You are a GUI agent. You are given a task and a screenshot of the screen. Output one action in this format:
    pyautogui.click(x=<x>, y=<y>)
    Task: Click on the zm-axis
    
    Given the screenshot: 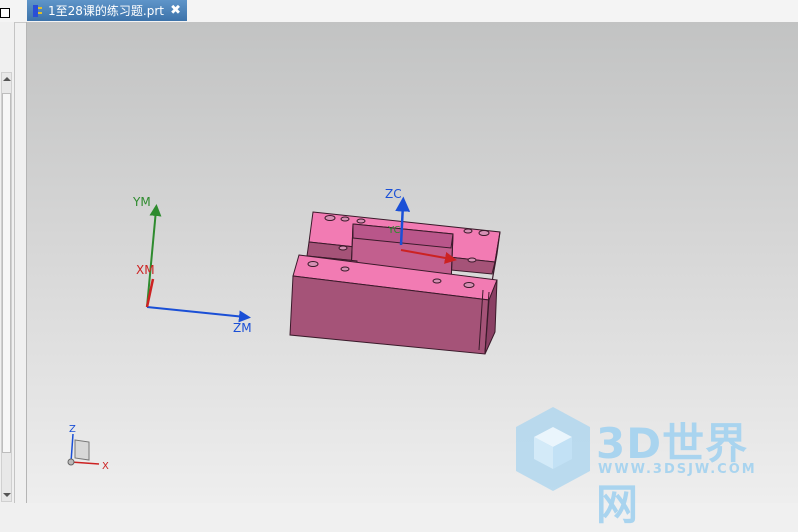 What is the action you would take?
    pyautogui.click(x=198, y=314)
    